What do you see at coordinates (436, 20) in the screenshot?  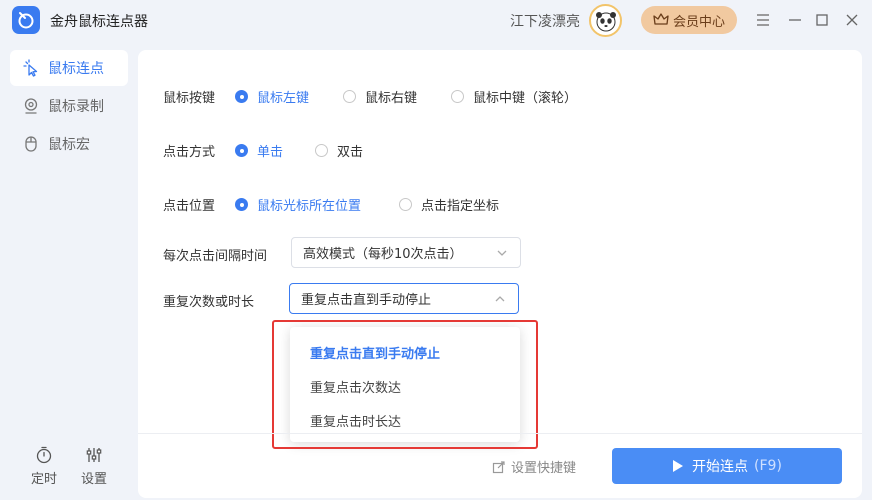 I see `title-bar: 金舟鼠标连点器 江下凌漂亮 会员中心` at bounding box center [436, 20].